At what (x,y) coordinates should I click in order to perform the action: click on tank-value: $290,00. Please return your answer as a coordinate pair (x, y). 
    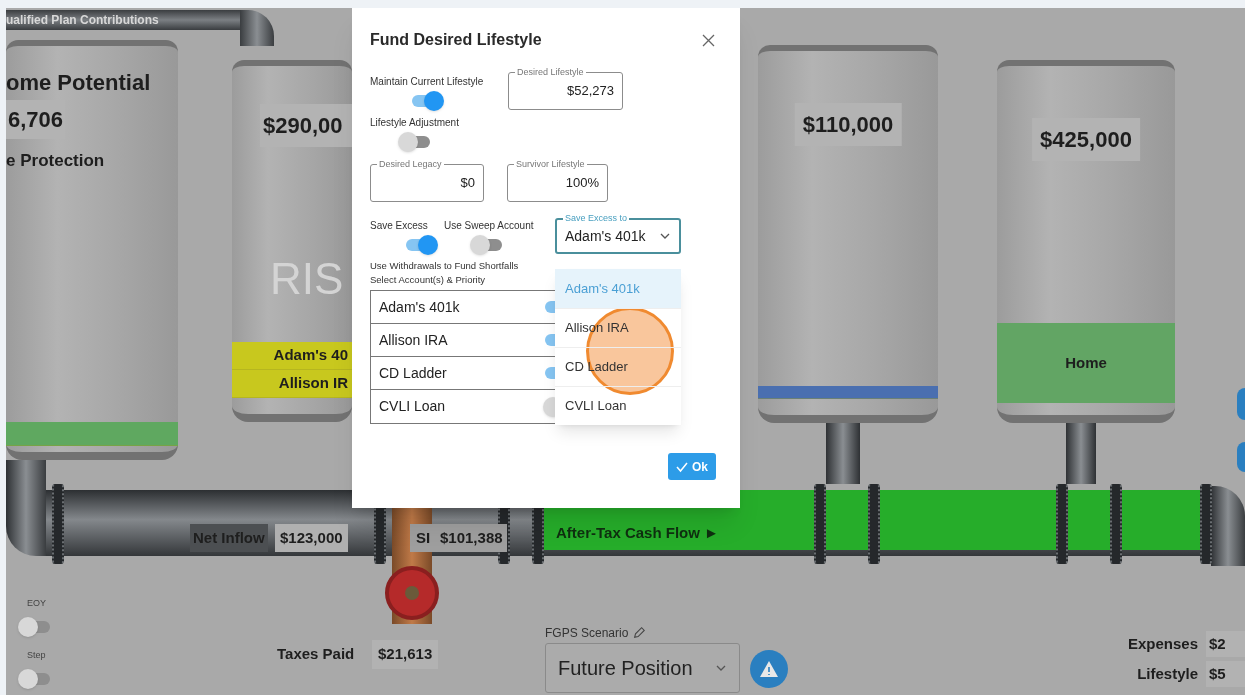
    Looking at the image, I should click on (306, 125).